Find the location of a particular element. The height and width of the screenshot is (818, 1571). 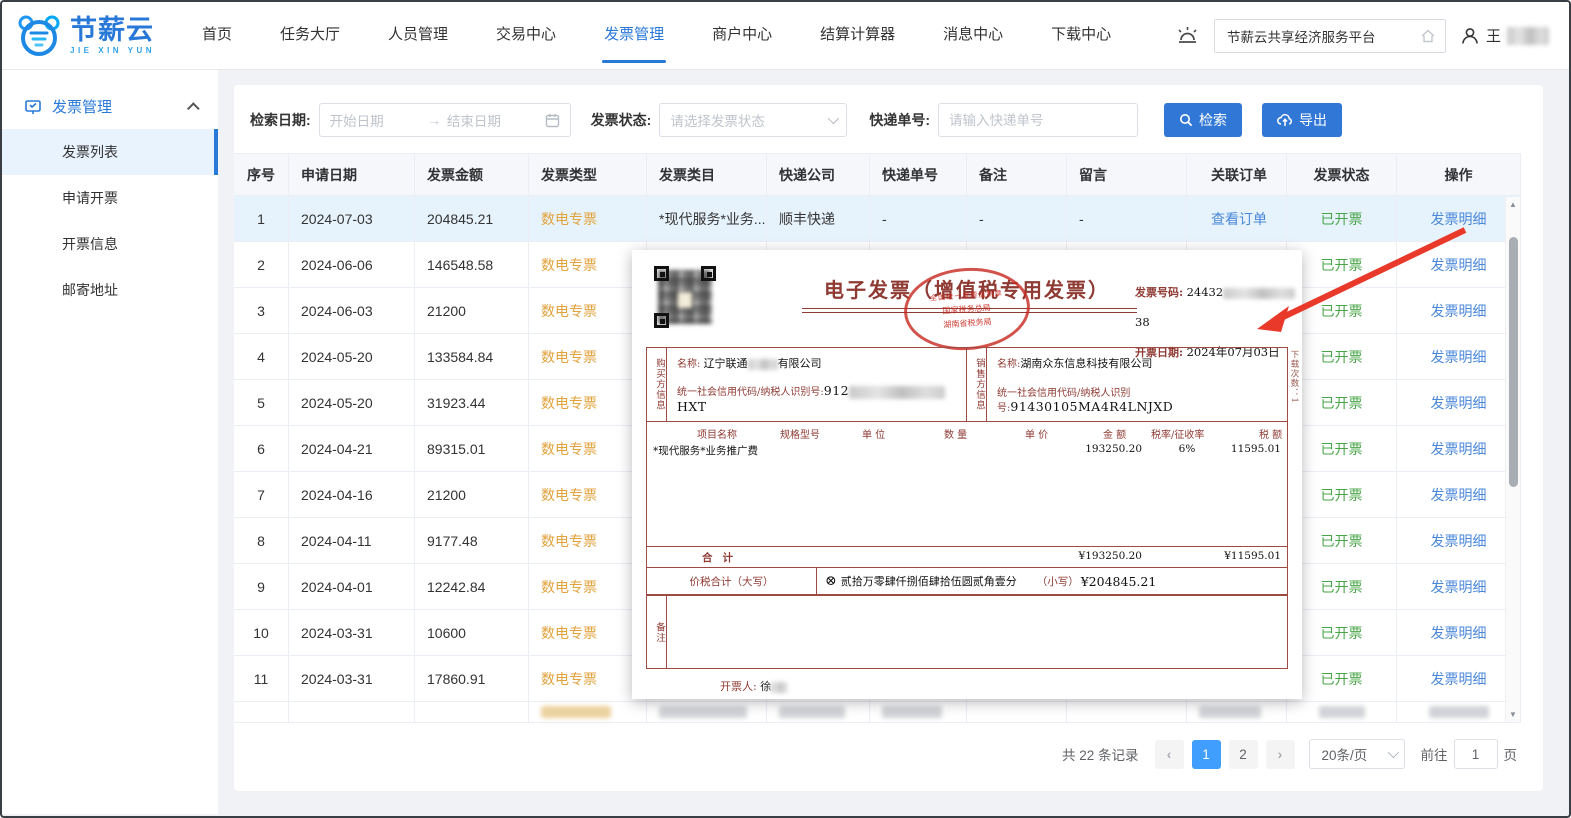

cell-apply-date: 2024-04-11 is located at coordinates (352, 540).